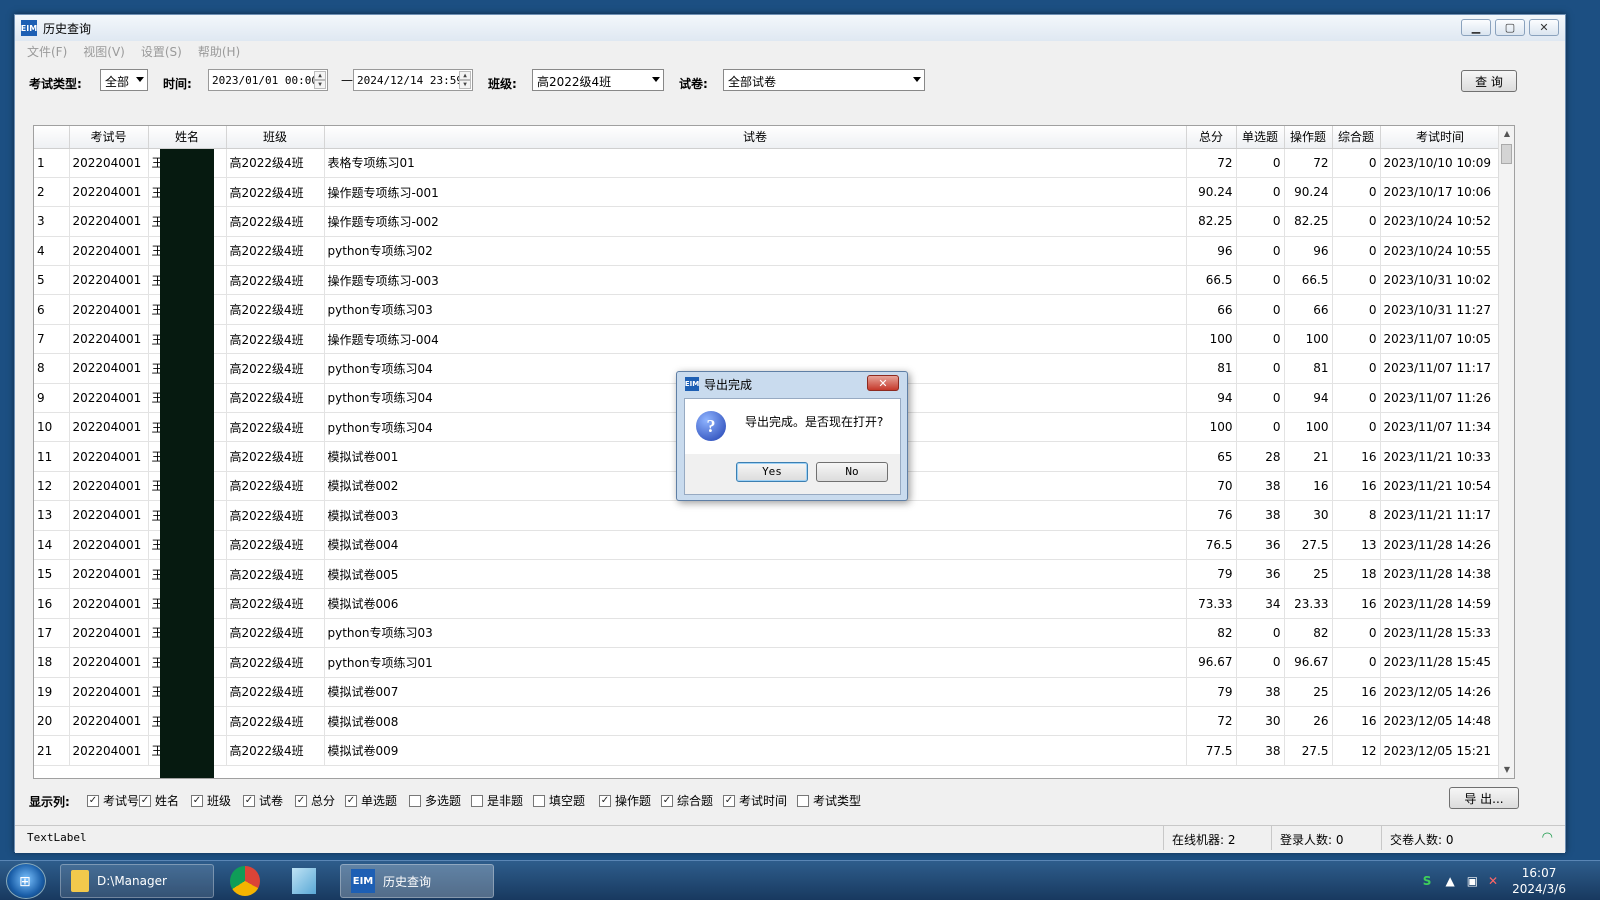 The width and height of the screenshot is (1600, 900). I want to click on volume-muted-icon: ✕, so click(1493, 881).